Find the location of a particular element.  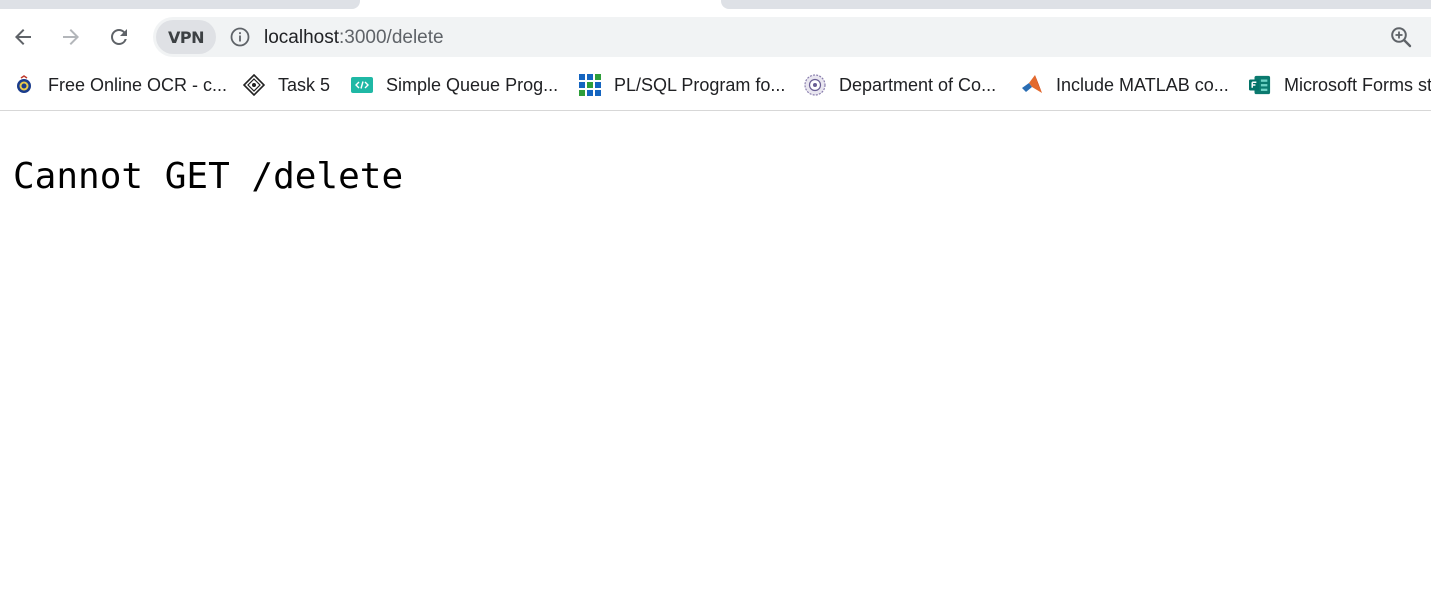

back-button is located at coordinates (23, 37).